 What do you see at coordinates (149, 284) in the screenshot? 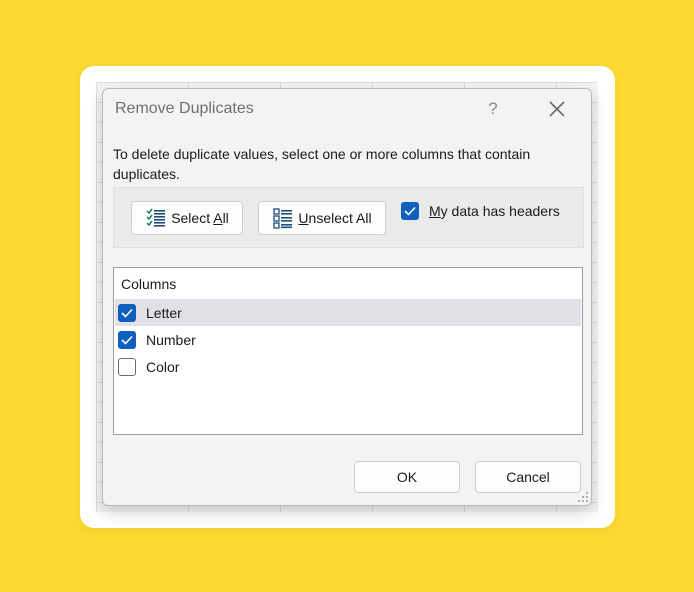
I see `columns-header: Columns` at bounding box center [149, 284].